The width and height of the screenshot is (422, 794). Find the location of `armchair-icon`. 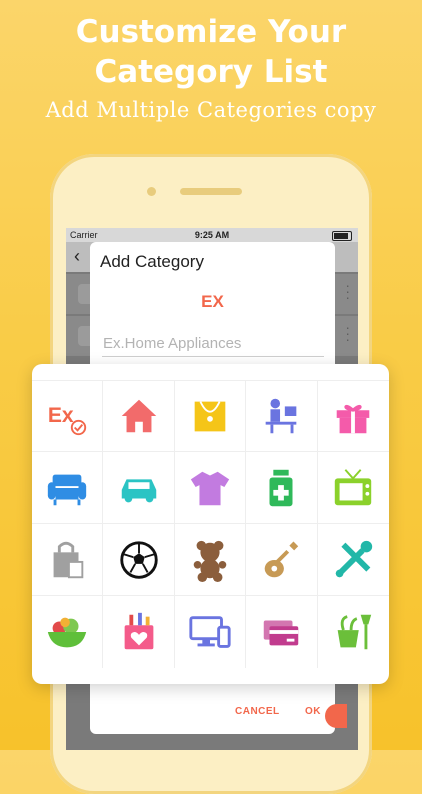

armchair-icon is located at coordinates (67, 489).